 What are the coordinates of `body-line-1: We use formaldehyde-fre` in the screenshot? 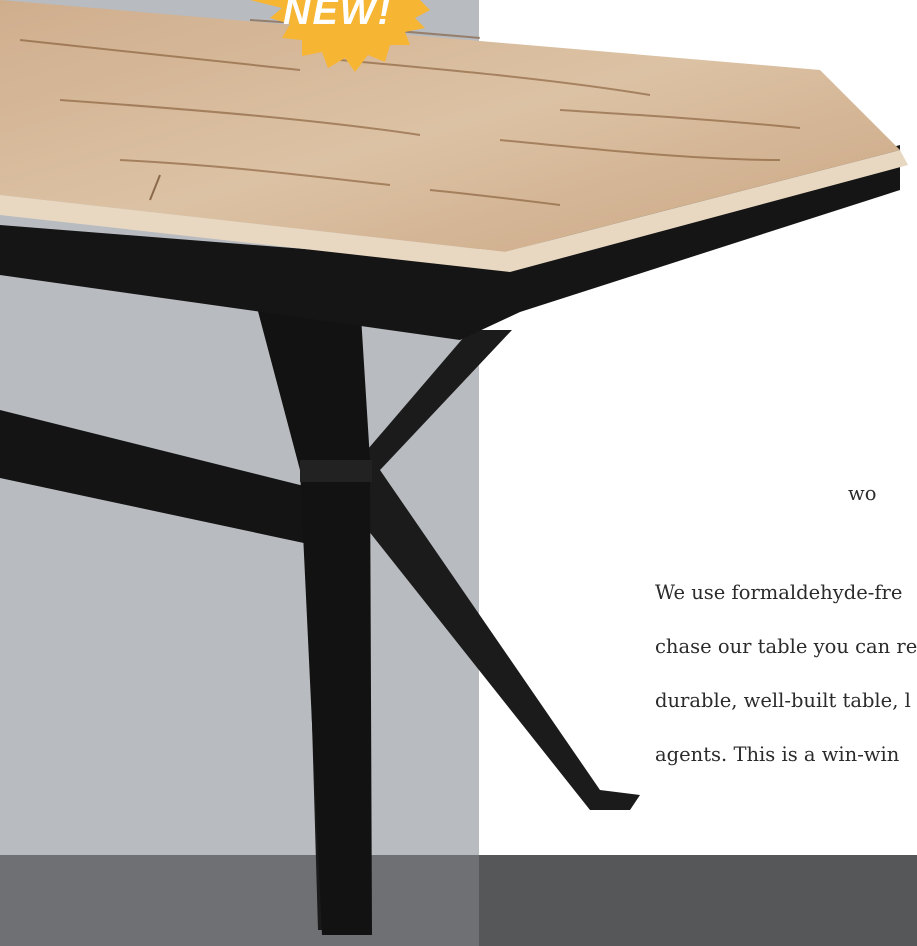 It's located at (779, 592).